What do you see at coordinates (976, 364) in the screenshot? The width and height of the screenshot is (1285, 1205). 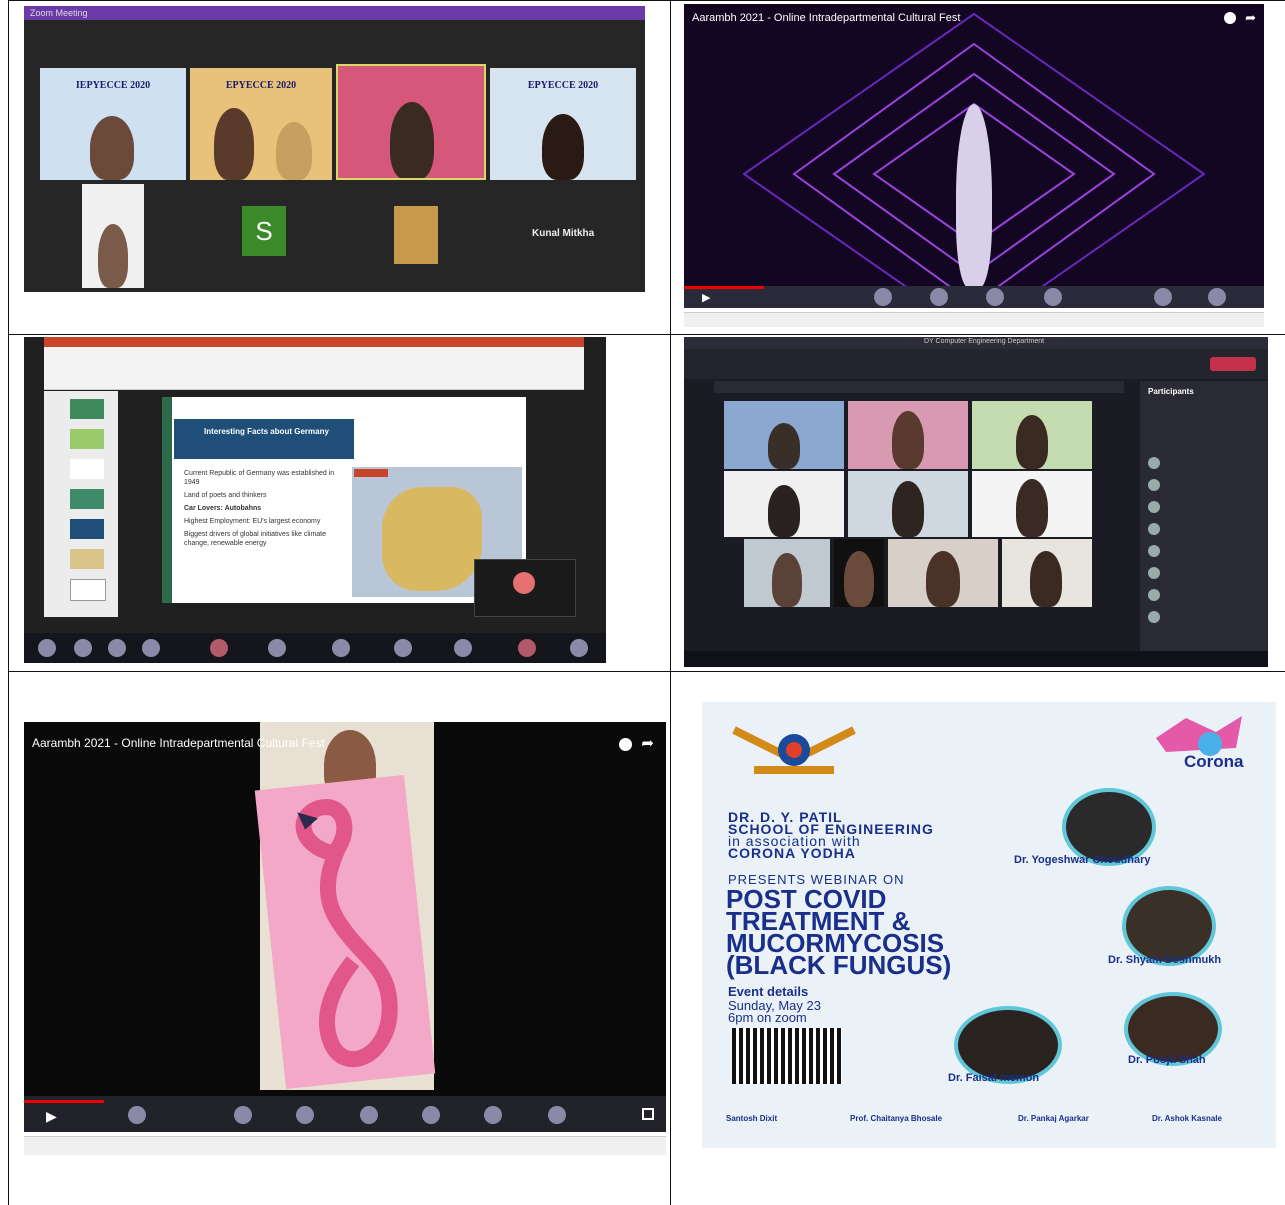 I see `teams-toolbar` at bounding box center [976, 364].